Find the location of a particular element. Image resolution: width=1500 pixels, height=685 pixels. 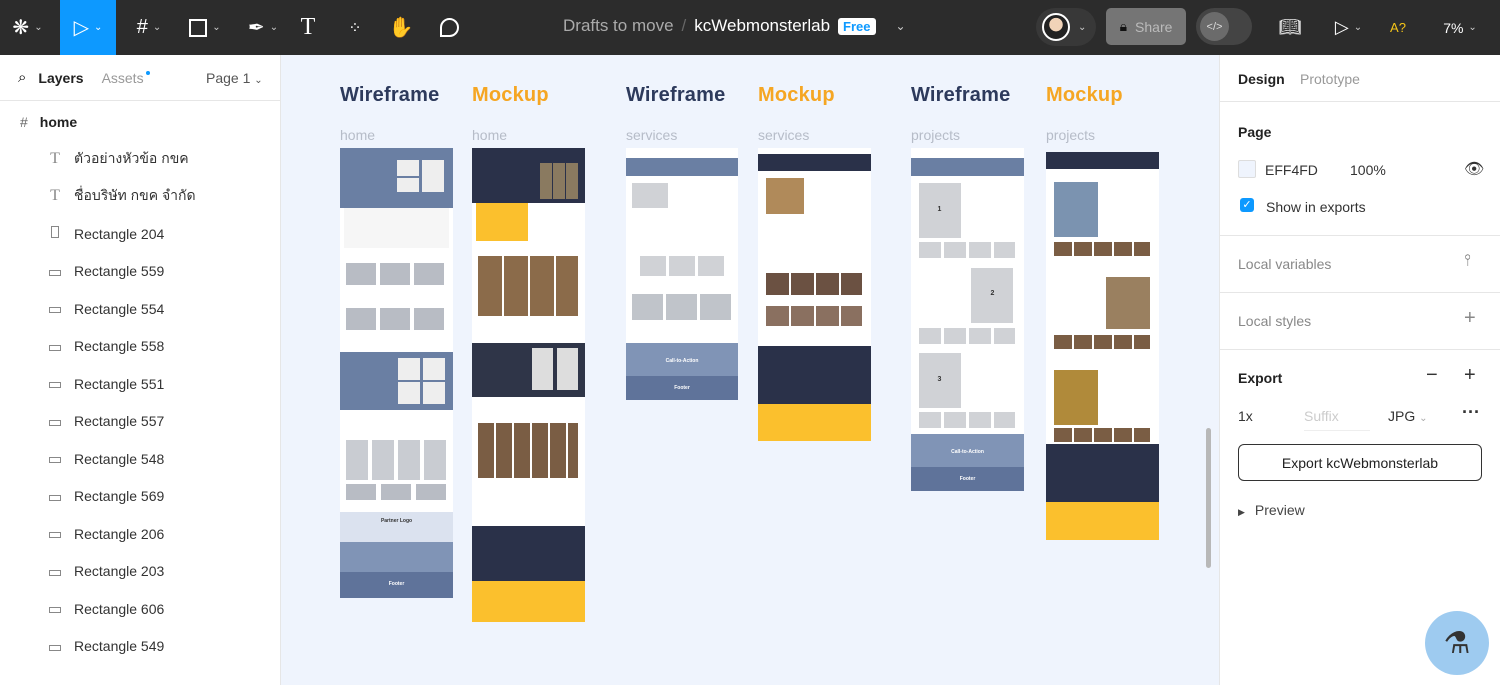

layer-item: Rectangle 551 is located at coordinates (140, 383).